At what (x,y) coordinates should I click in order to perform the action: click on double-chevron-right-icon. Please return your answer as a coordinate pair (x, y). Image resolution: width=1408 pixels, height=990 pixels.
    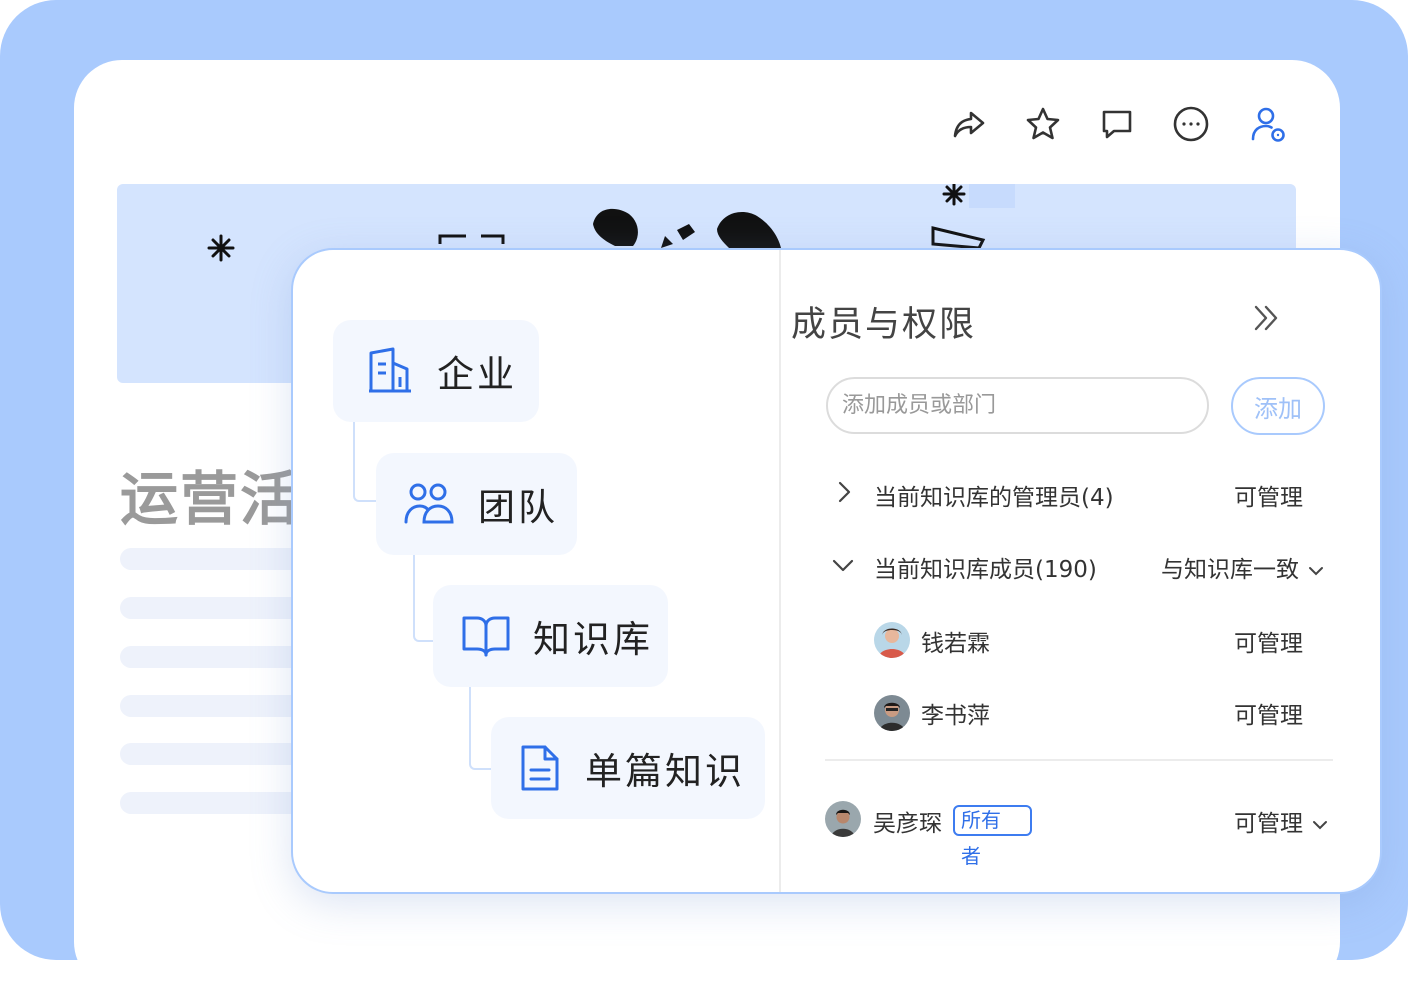
    Looking at the image, I should click on (1266, 318).